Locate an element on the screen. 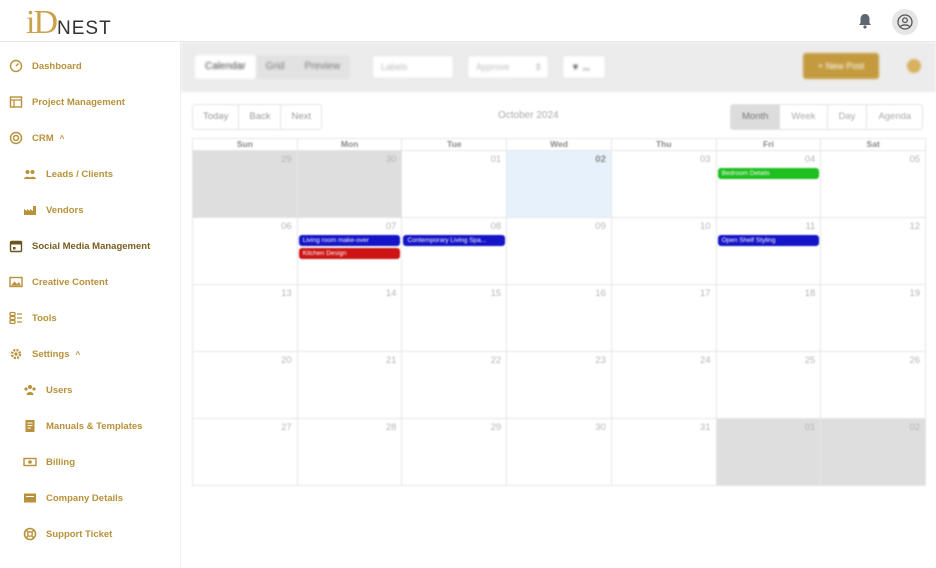  day-cell: 15 is located at coordinates (455, 318).